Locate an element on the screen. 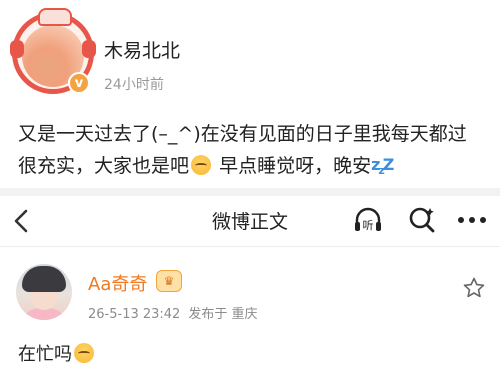  more-icon is located at coordinates (472, 220).